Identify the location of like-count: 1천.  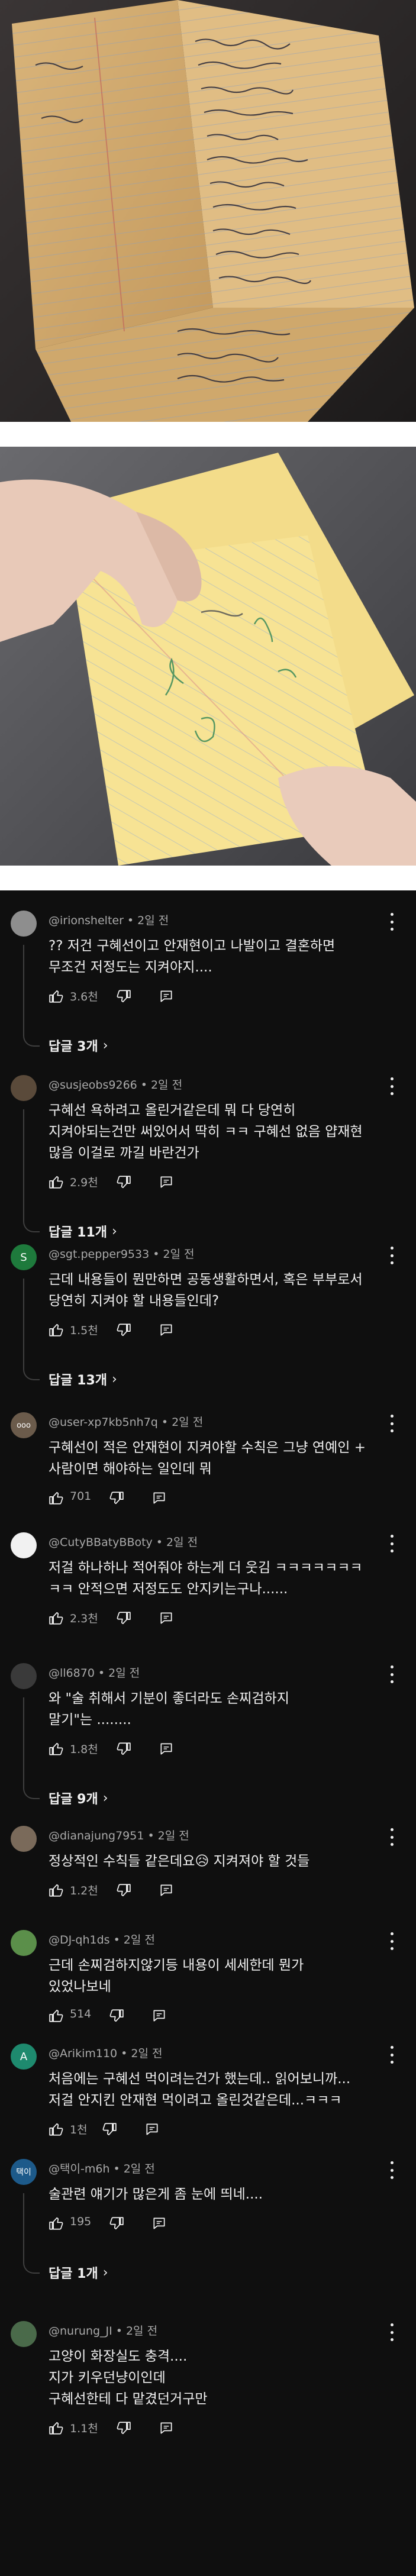
(79, 2129).